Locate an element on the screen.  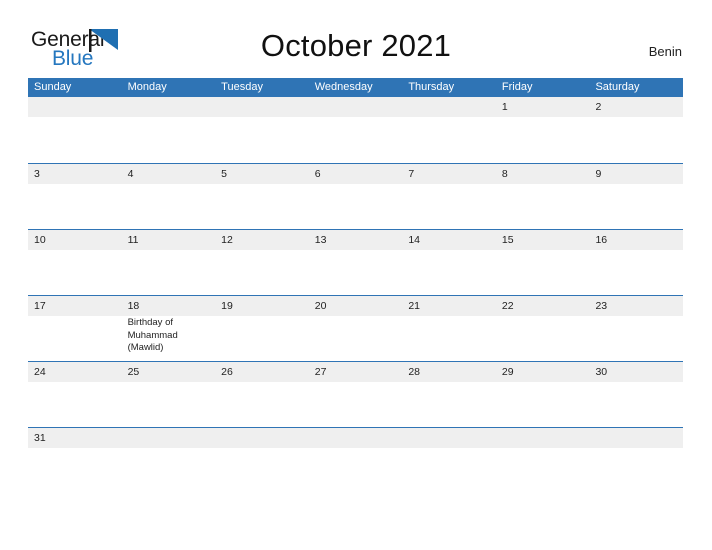
calendar-day-cell: 5 is located at coordinates (262, 196).